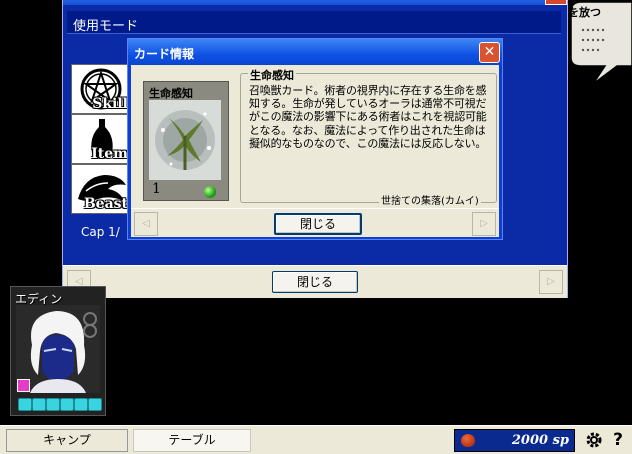 Image resolution: width=632 pixels, height=454 pixels. I want to click on status-bar: キャンプ テーブル 2000 sp ?, so click(316, 439).